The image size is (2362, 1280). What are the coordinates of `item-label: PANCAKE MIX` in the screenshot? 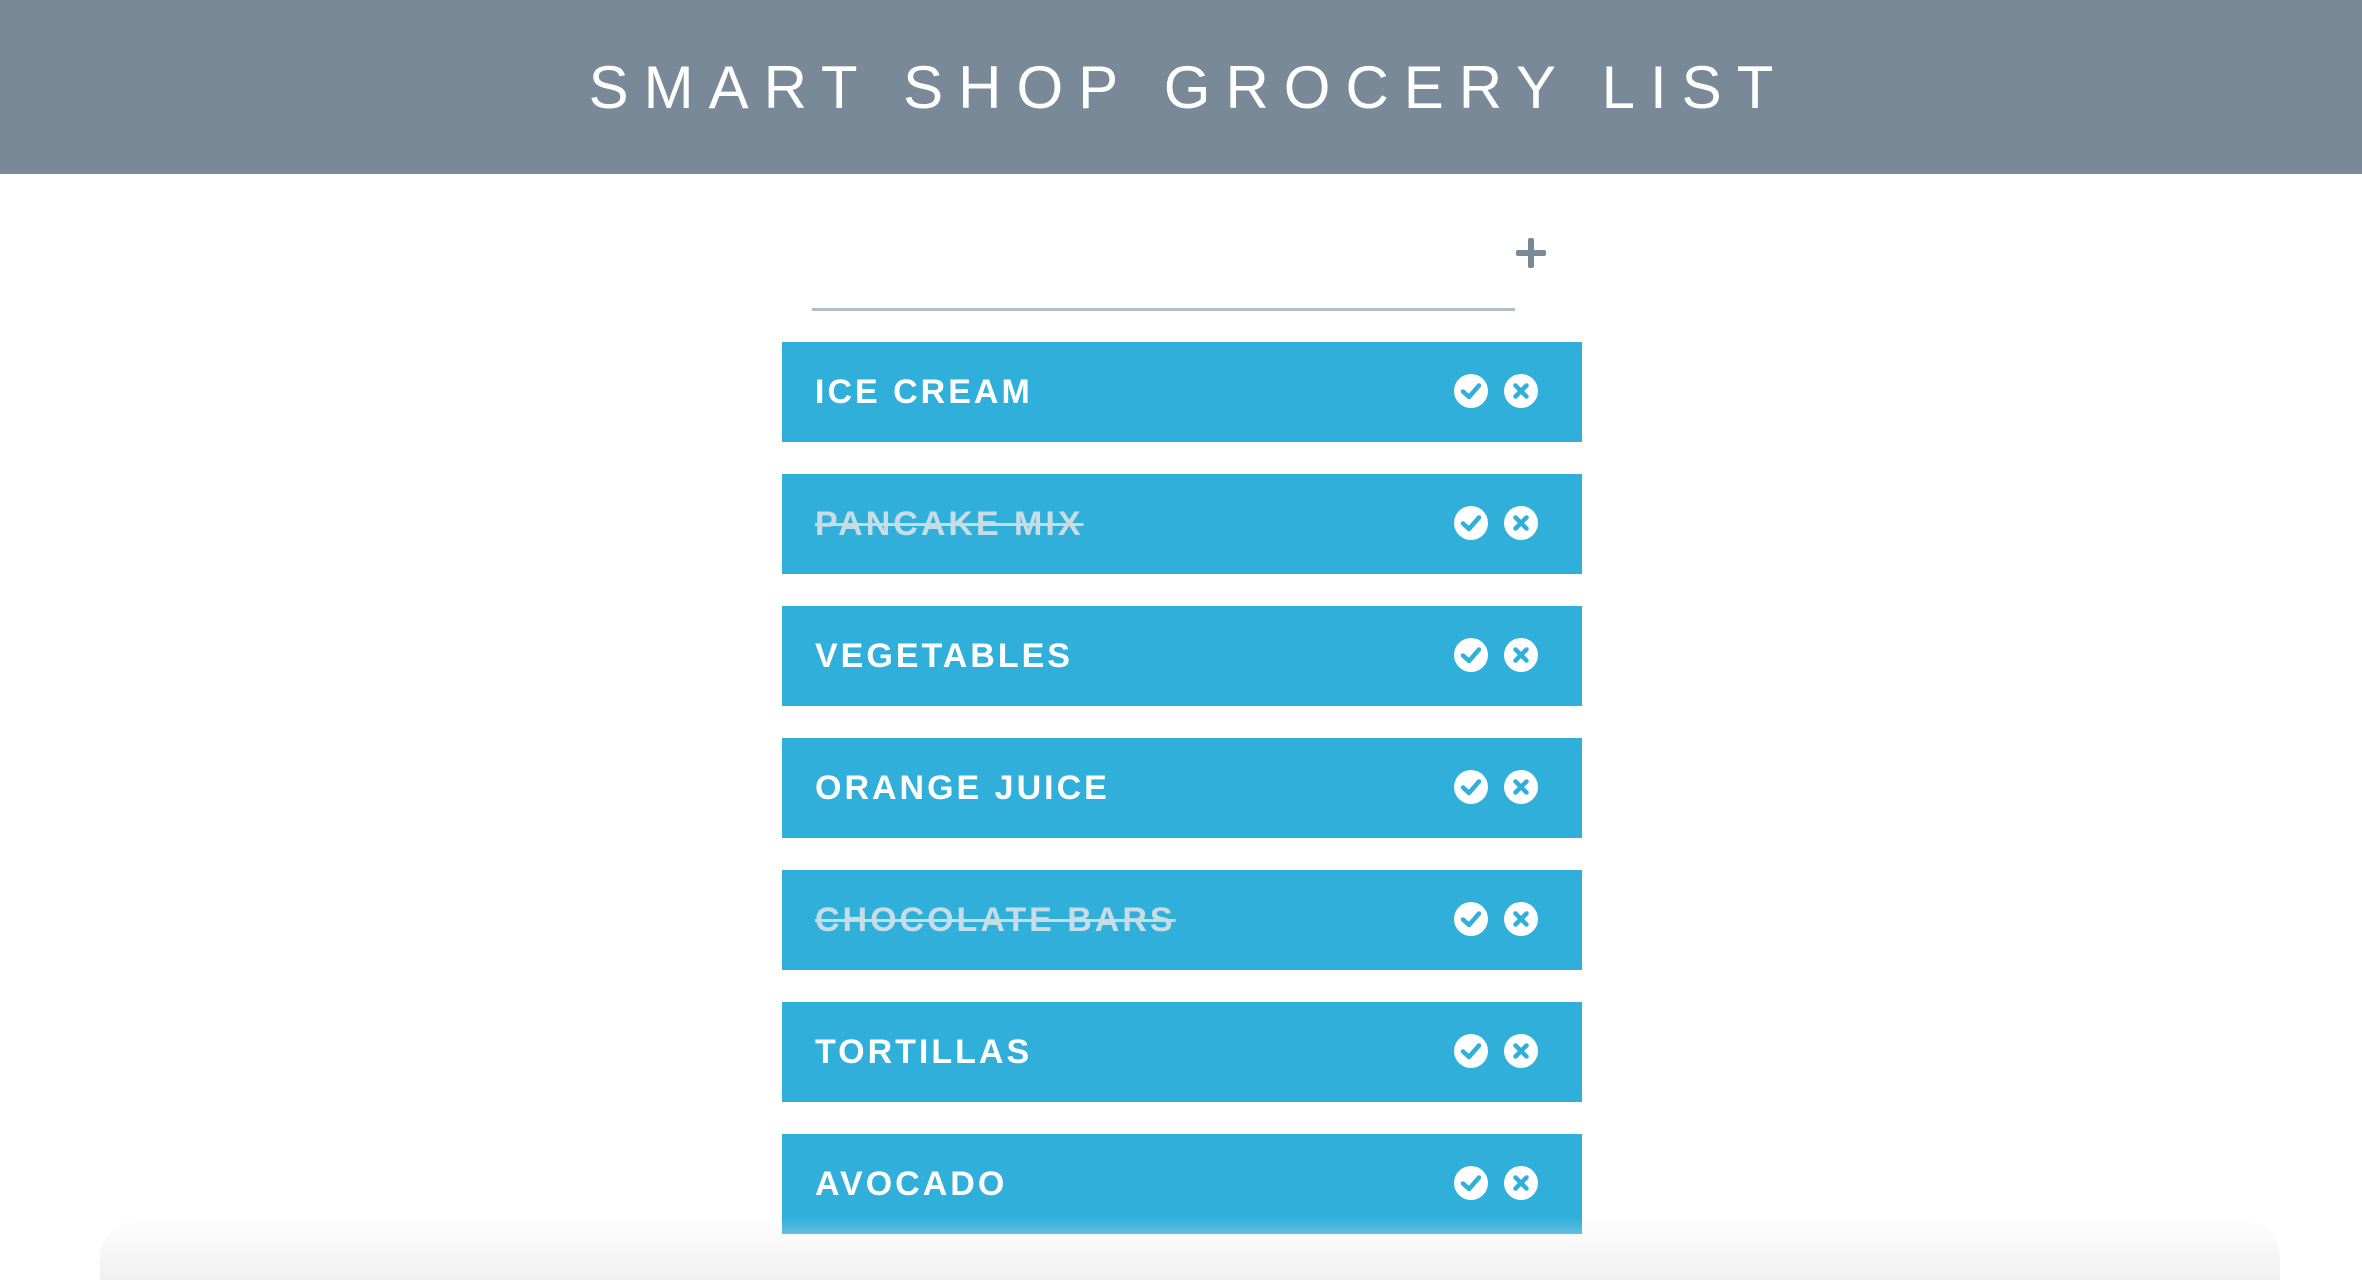 It's located at (949, 523).